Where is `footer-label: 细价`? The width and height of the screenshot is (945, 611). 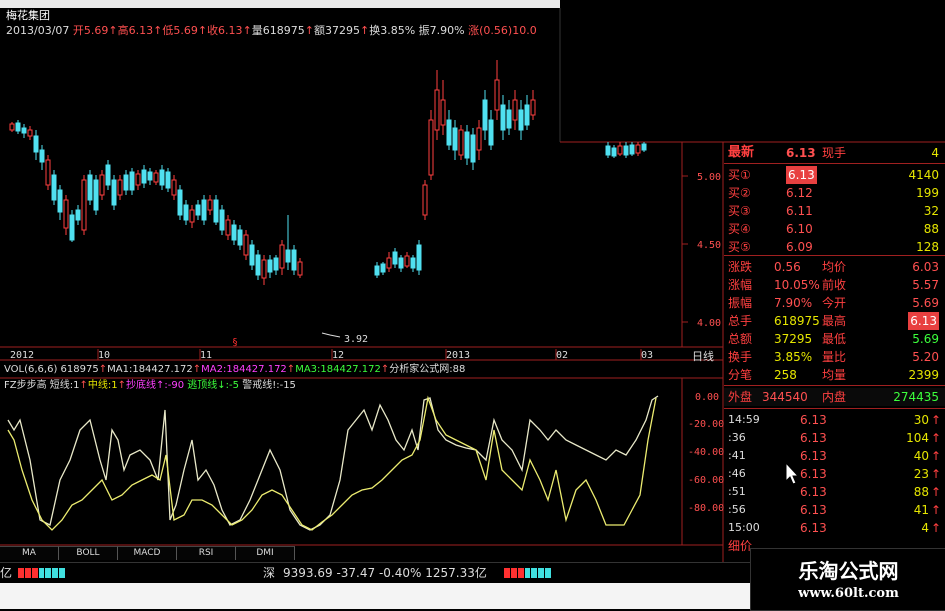
footer-label: 细价 is located at coordinates (740, 546).